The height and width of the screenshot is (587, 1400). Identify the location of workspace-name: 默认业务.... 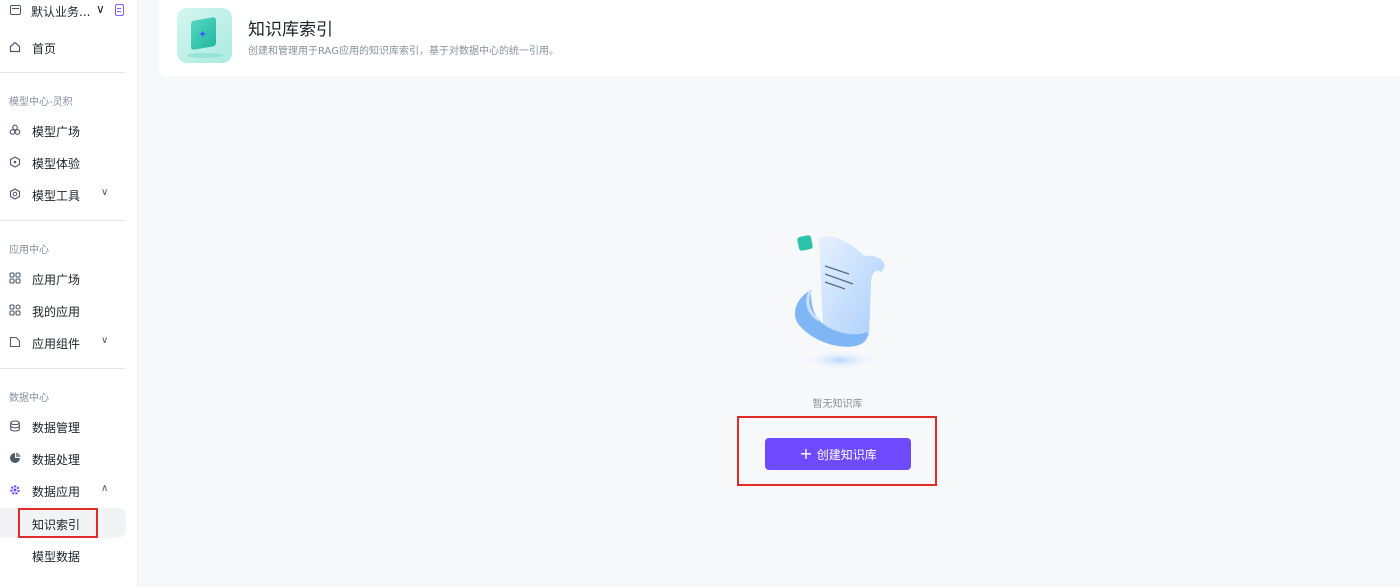
(61, 12).